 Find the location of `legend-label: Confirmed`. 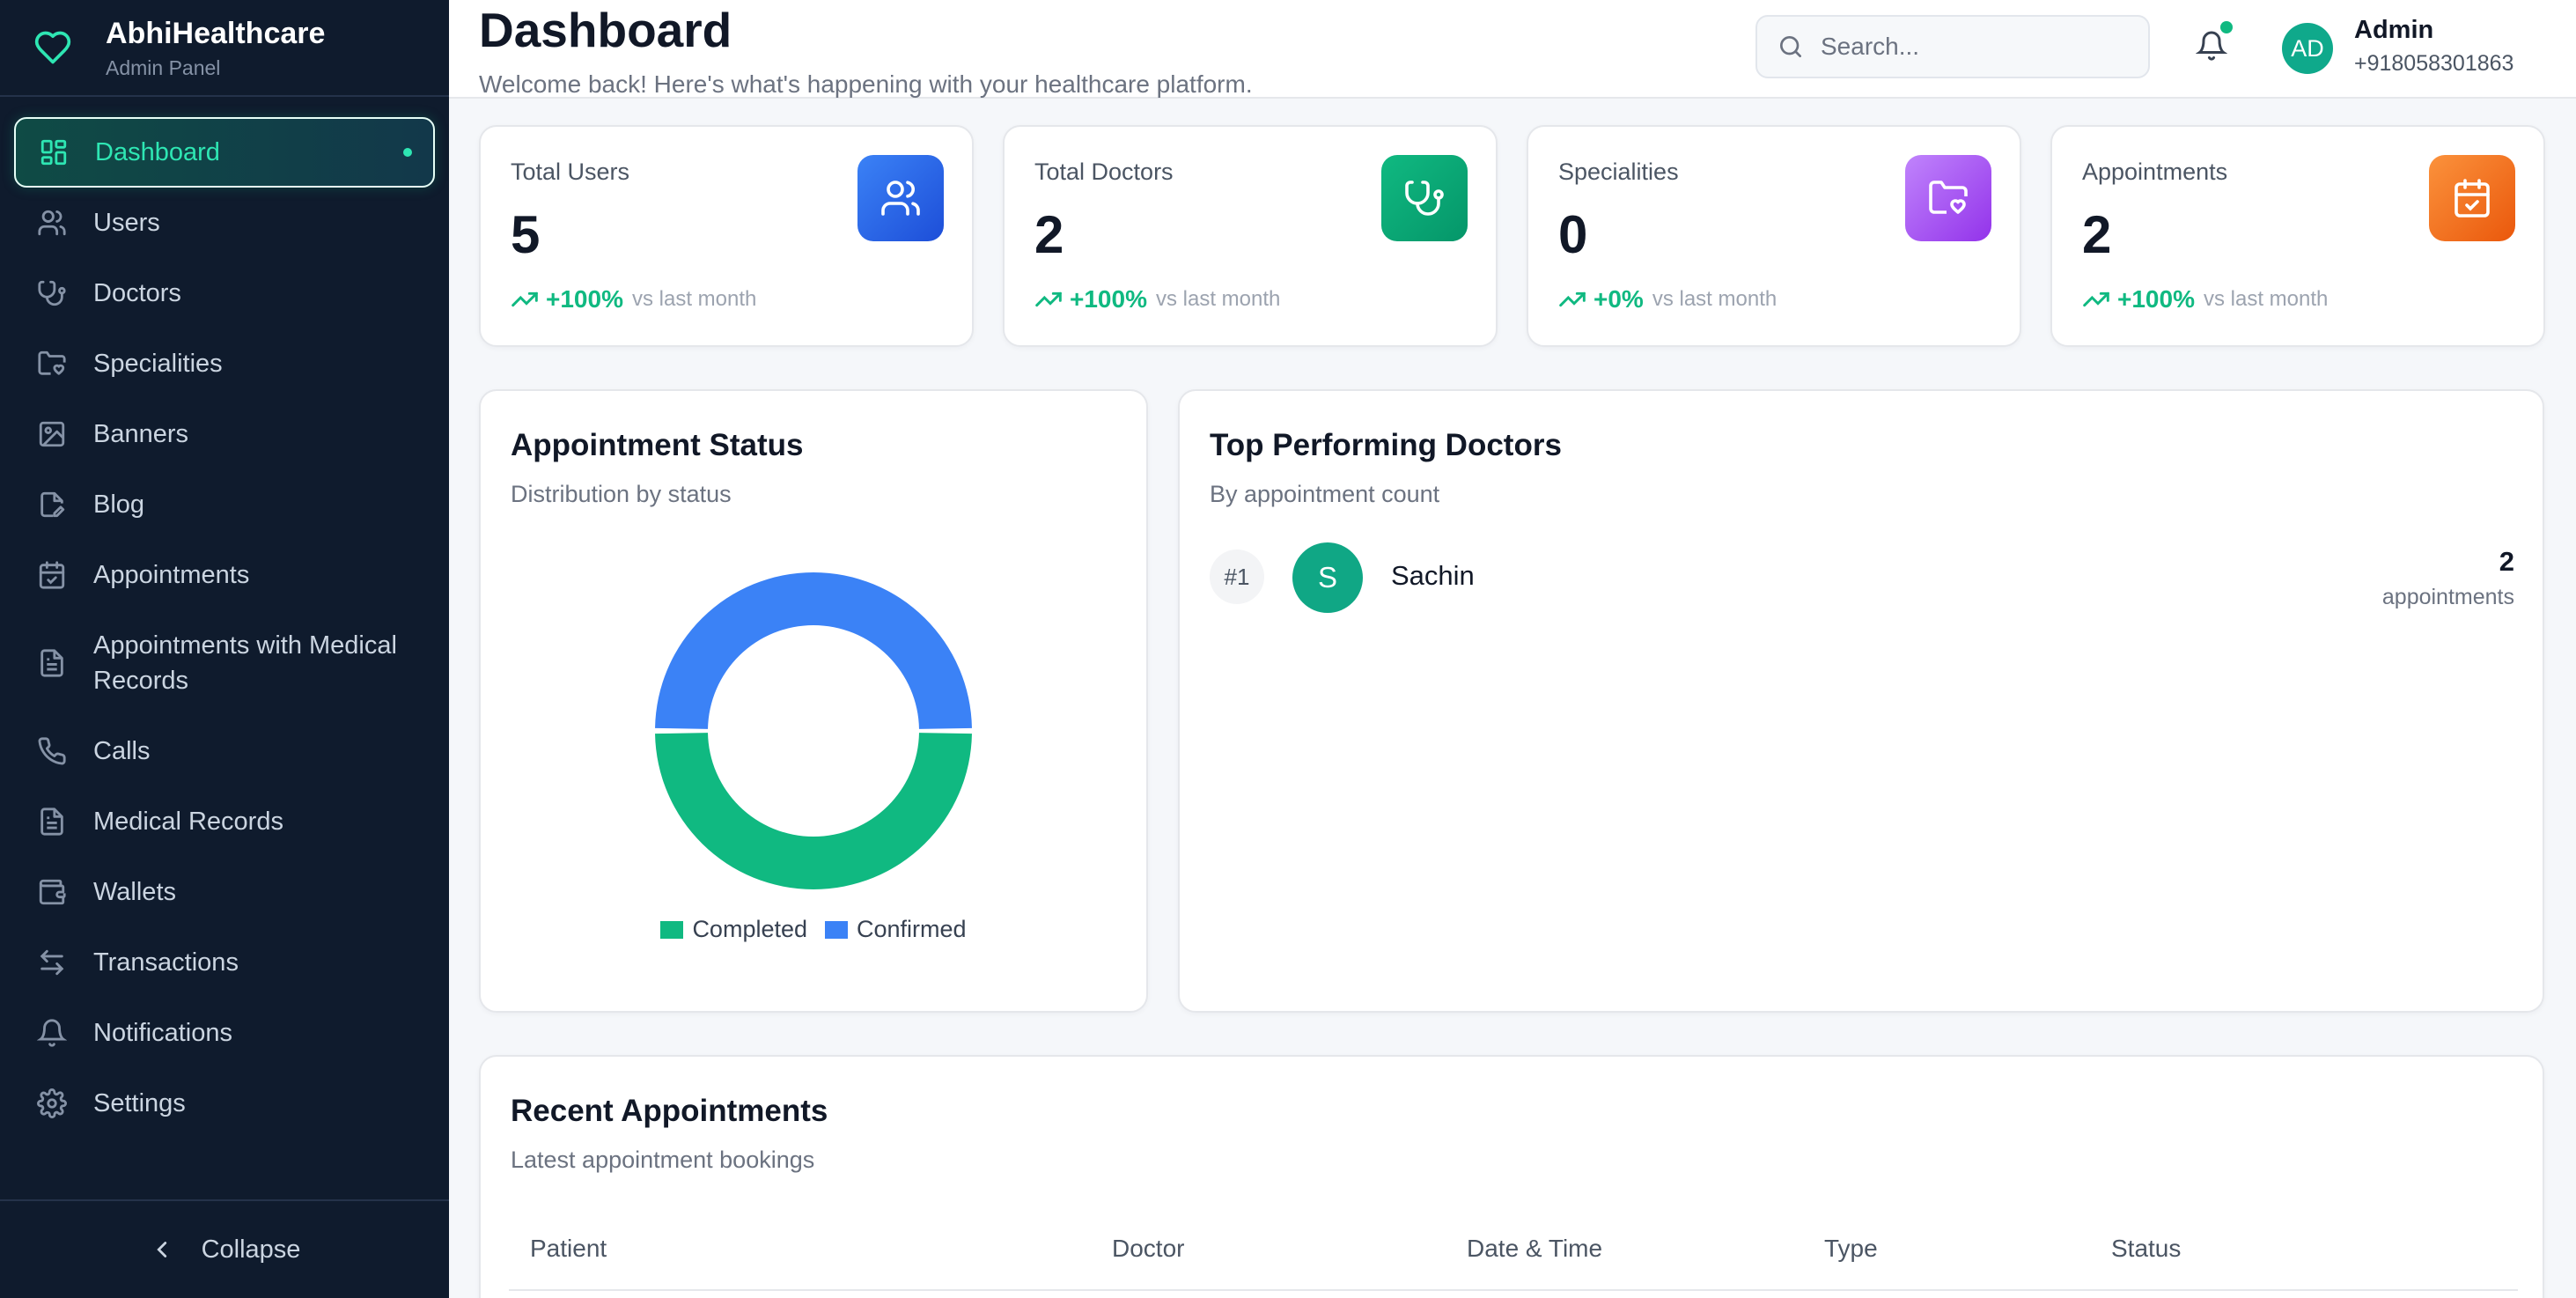

legend-label: Confirmed is located at coordinates (912, 929).